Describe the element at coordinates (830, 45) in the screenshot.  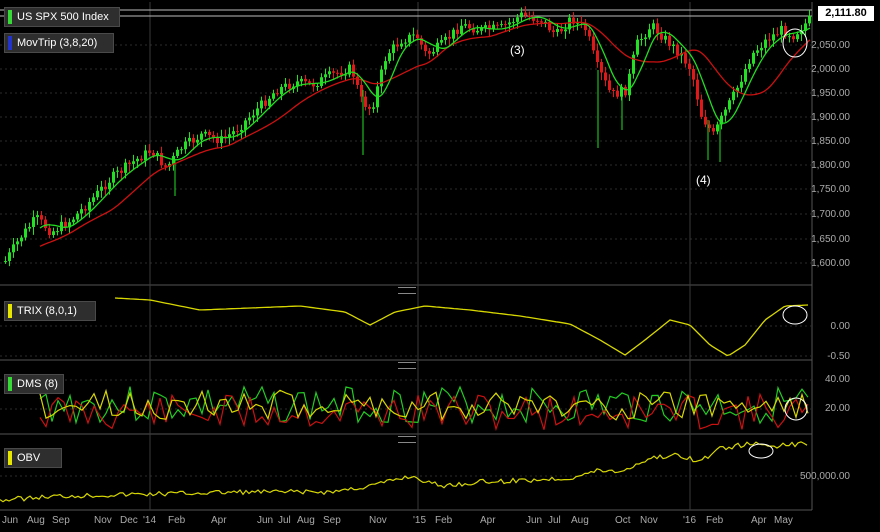
I see `y-tick: 2,050.00` at that location.